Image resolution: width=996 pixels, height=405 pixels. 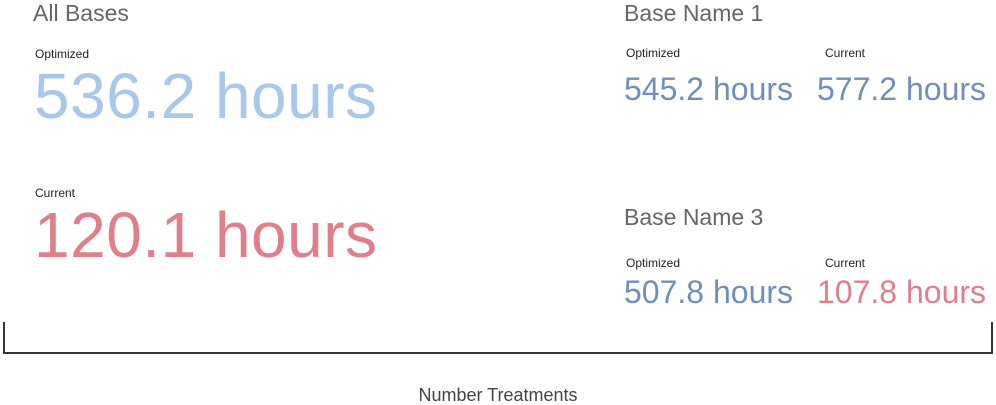 What do you see at coordinates (62, 54) in the screenshot?
I see `all-bases-optimized-label: Optimized` at bounding box center [62, 54].